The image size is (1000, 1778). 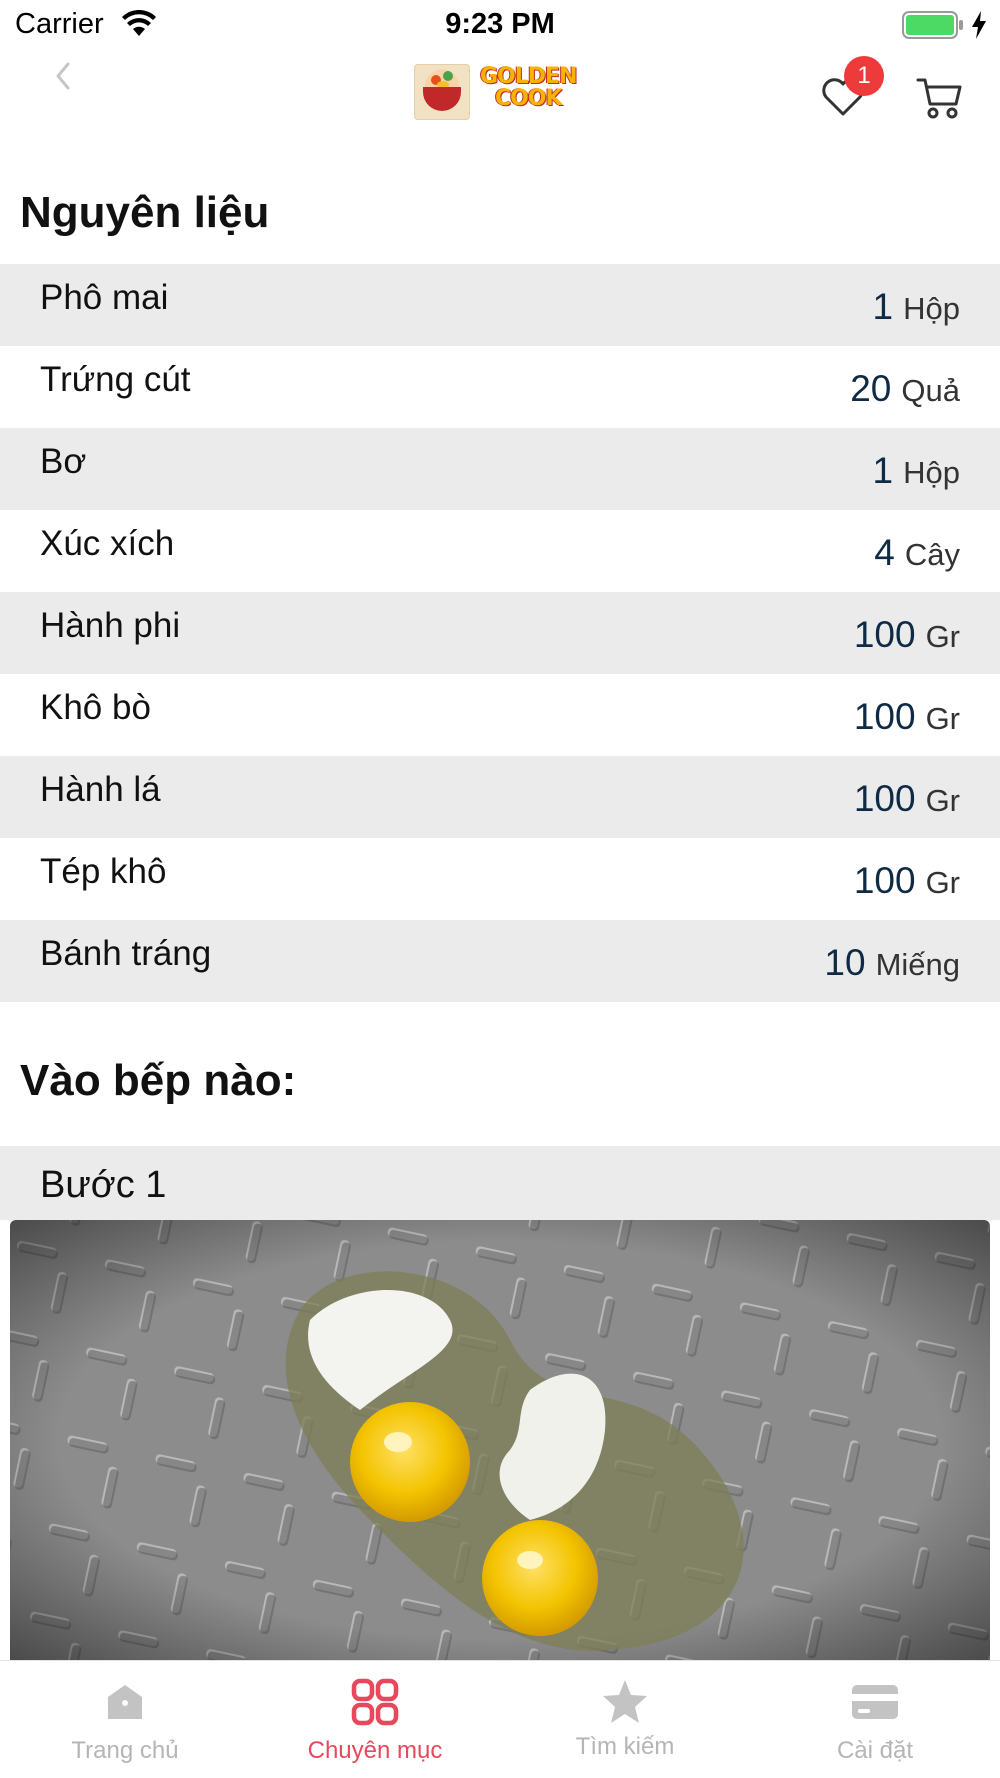 I want to click on clock: 9:23 PM, so click(x=500, y=24).